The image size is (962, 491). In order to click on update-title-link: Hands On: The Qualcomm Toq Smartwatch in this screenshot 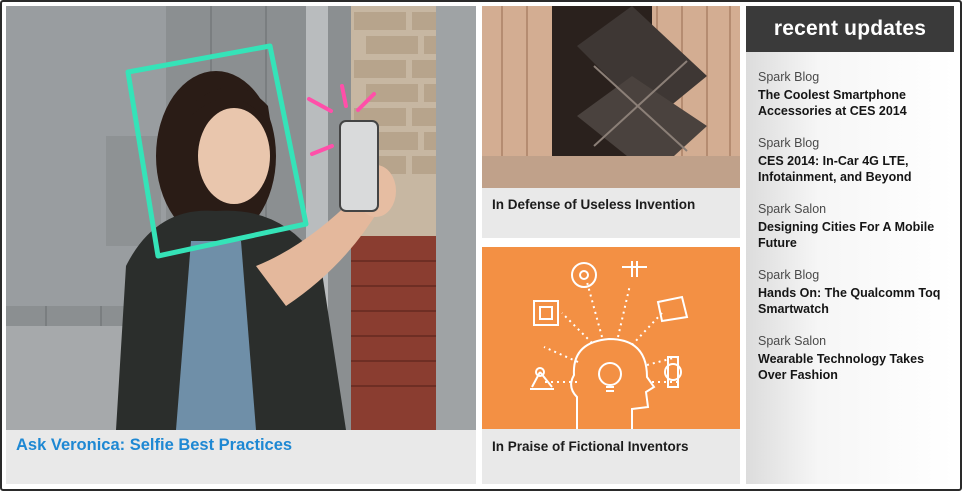, I will do `click(854, 301)`.